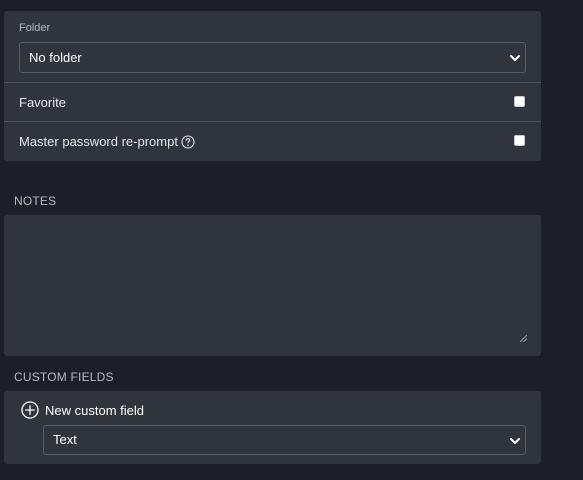  What do you see at coordinates (272, 57) in the screenshot?
I see `folder-select: No folder` at bounding box center [272, 57].